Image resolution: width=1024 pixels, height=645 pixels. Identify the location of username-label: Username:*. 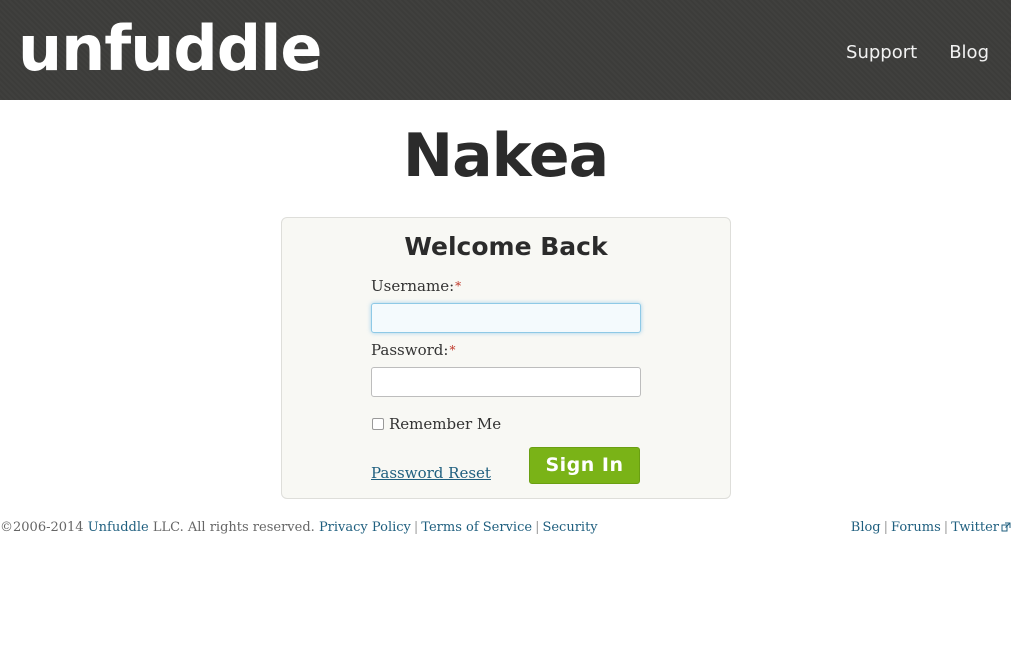
(416, 286).